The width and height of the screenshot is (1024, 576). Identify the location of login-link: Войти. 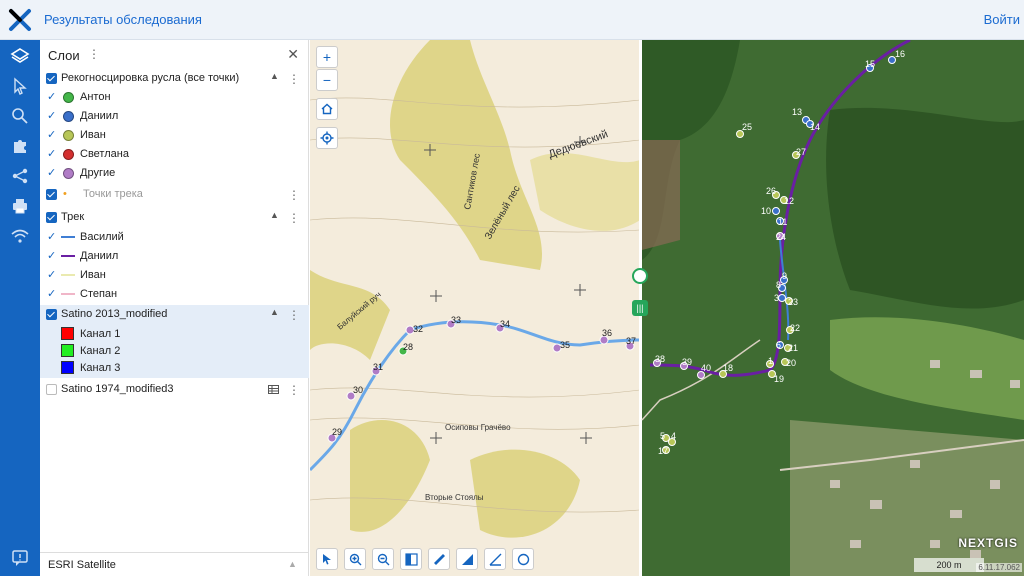
(1002, 19).